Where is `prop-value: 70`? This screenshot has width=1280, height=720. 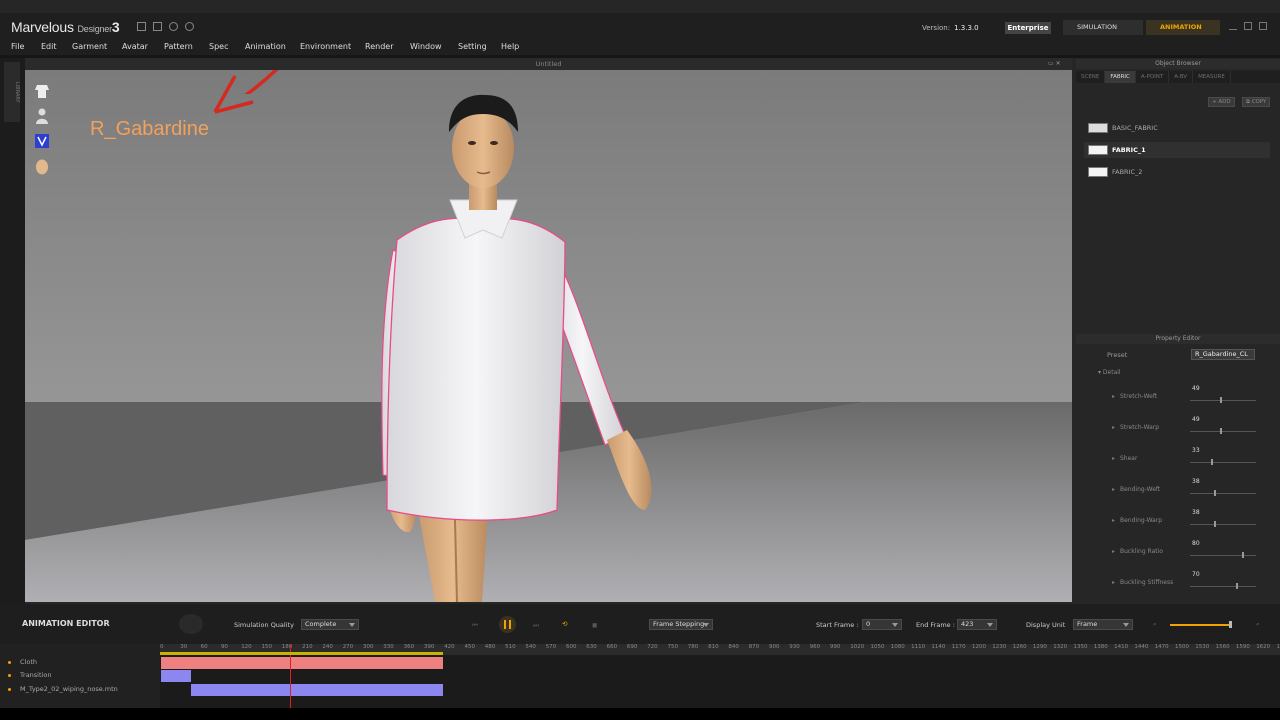
prop-value: 70 is located at coordinates (1196, 574).